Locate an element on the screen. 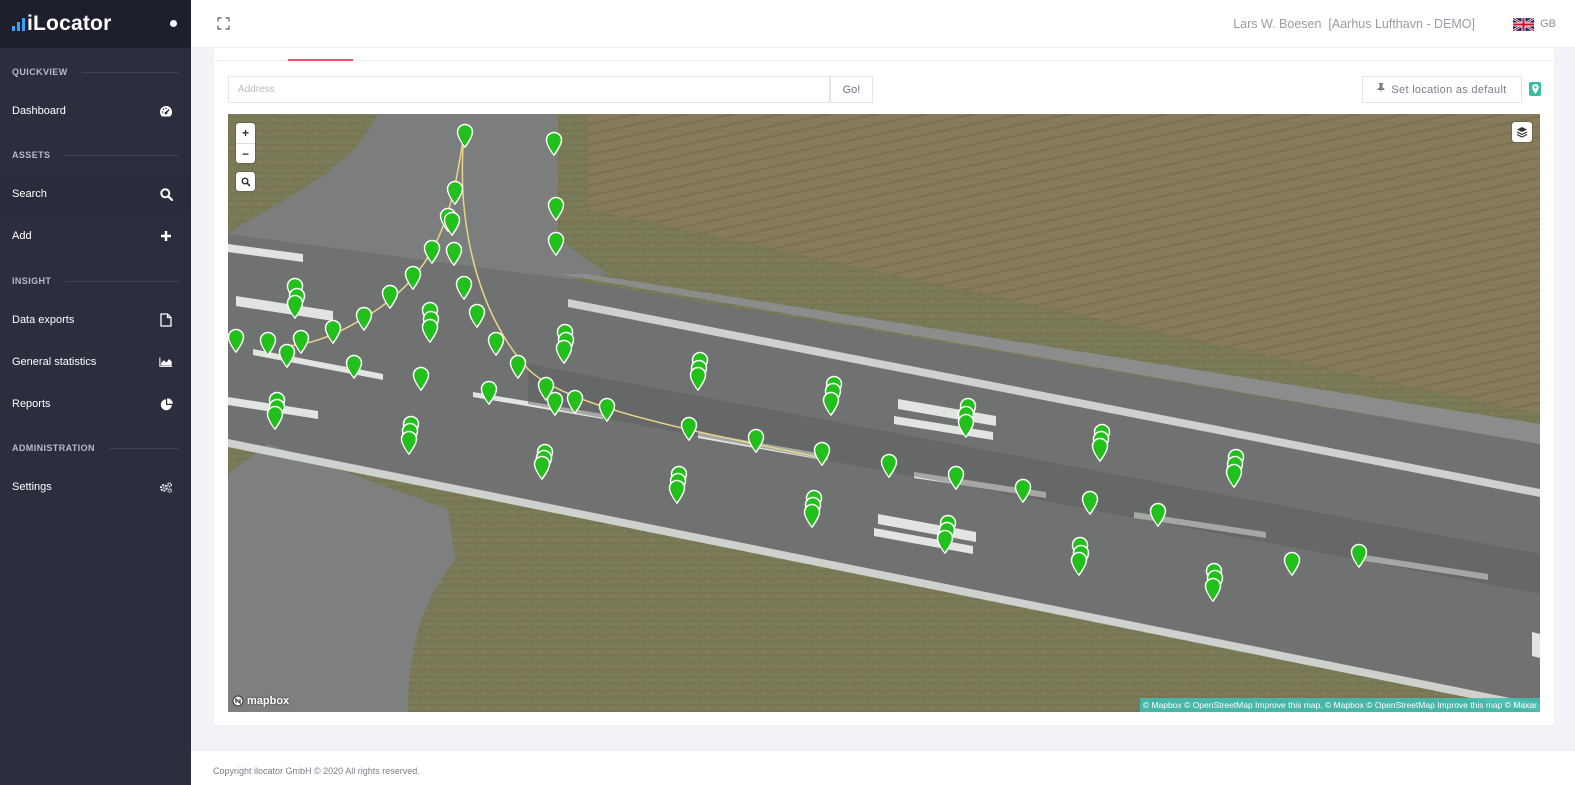  thumbtack-icon is located at coordinates (1381, 89).